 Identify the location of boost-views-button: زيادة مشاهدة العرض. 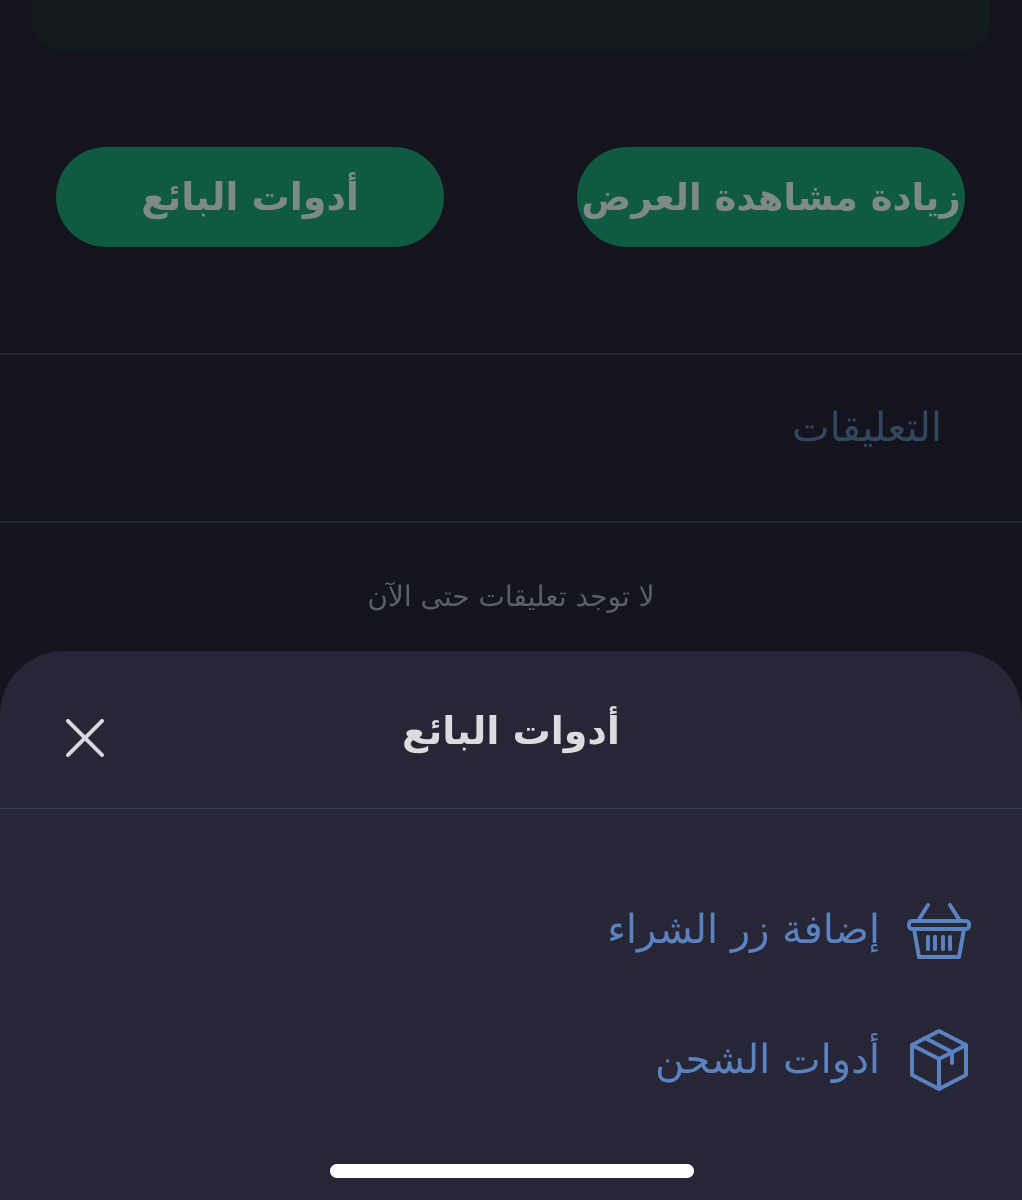
(771, 197).